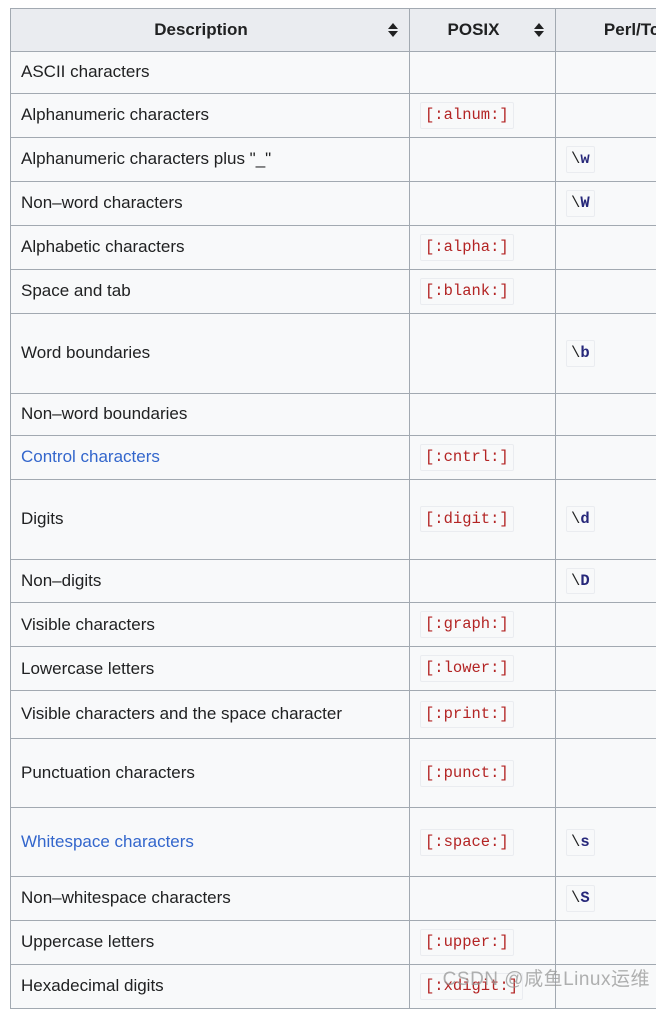 The height and width of the screenshot is (1009, 656). I want to click on cell-posix: [:xdigit:], so click(483, 987).